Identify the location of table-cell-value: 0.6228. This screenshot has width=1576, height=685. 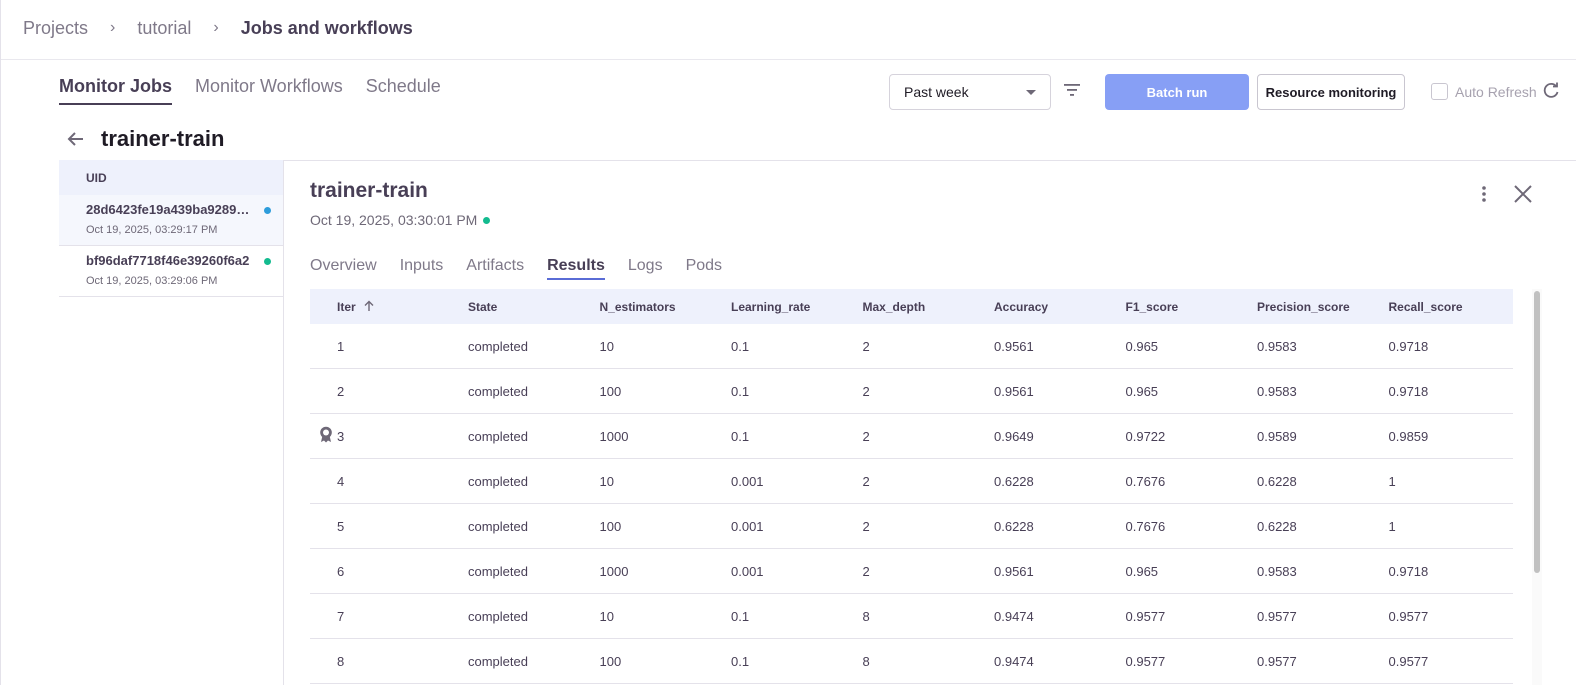
(1014, 481).